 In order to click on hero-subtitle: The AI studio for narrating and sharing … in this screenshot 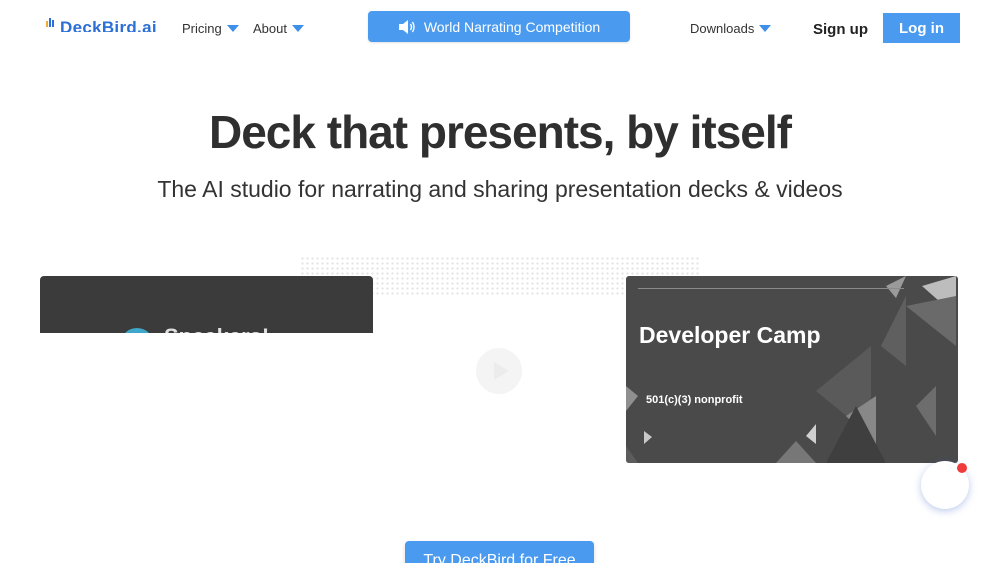, I will do `click(500, 189)`.